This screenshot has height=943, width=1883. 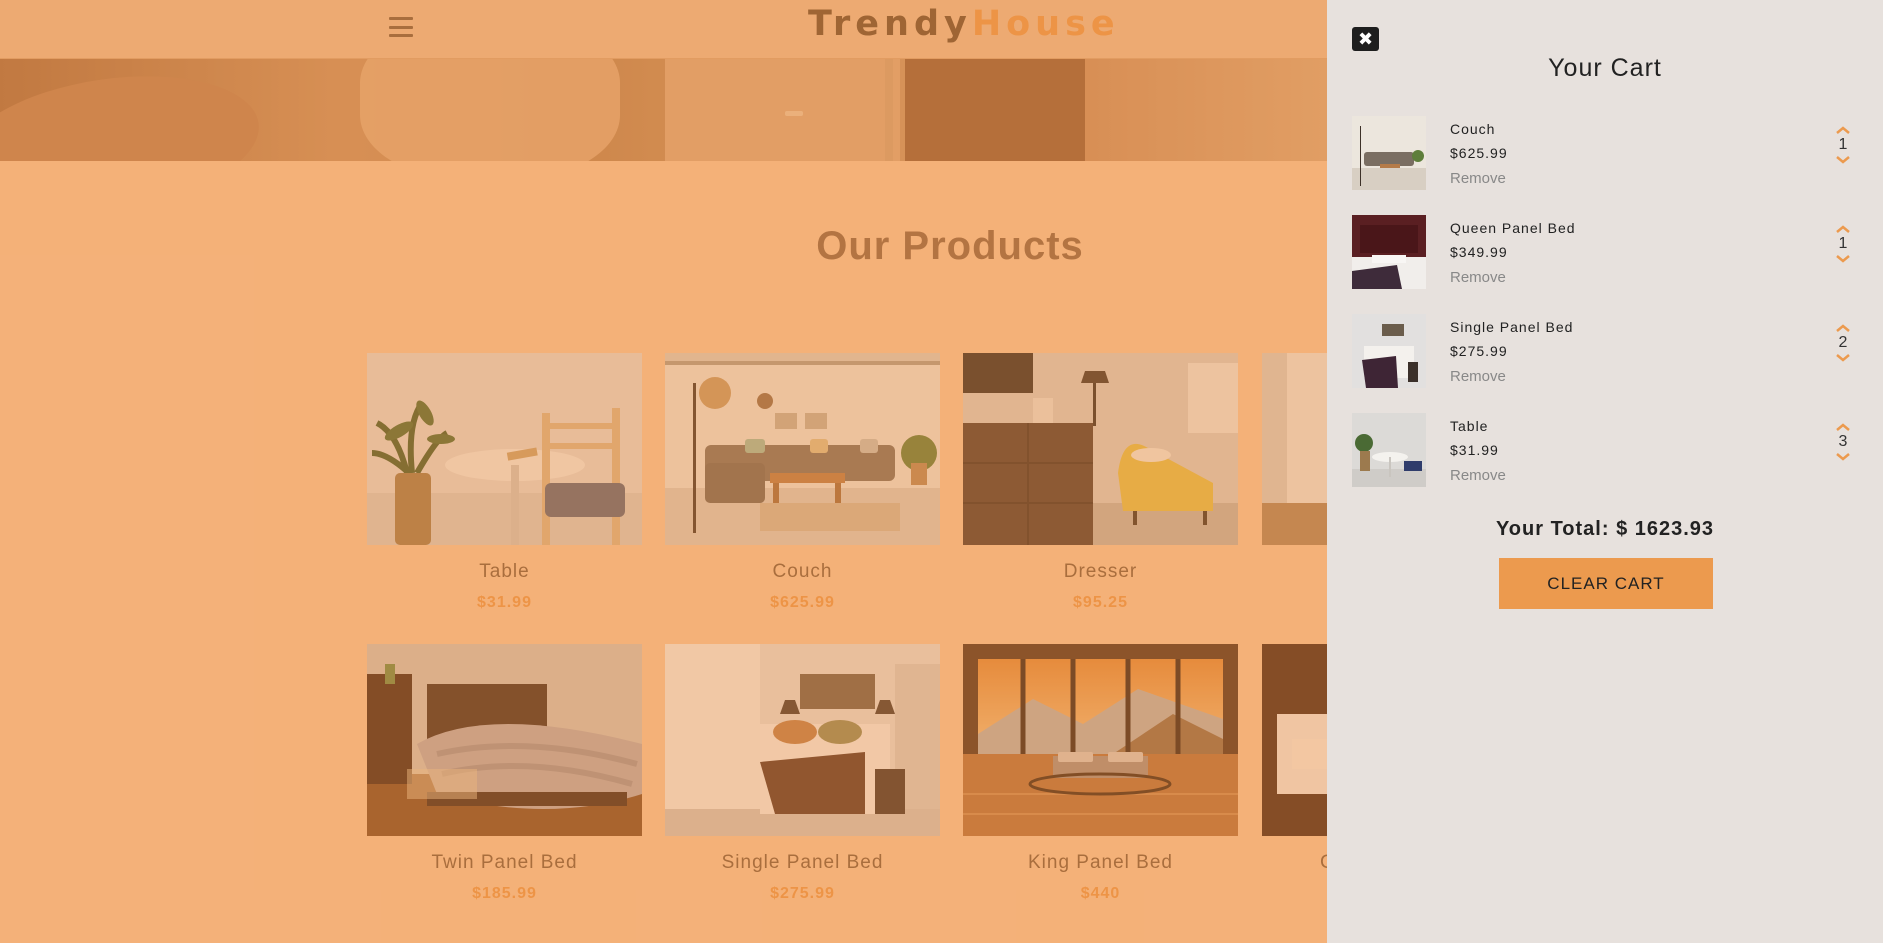 I want to click on product-card: Dresser $95.25, so click(x=1100, y=490).